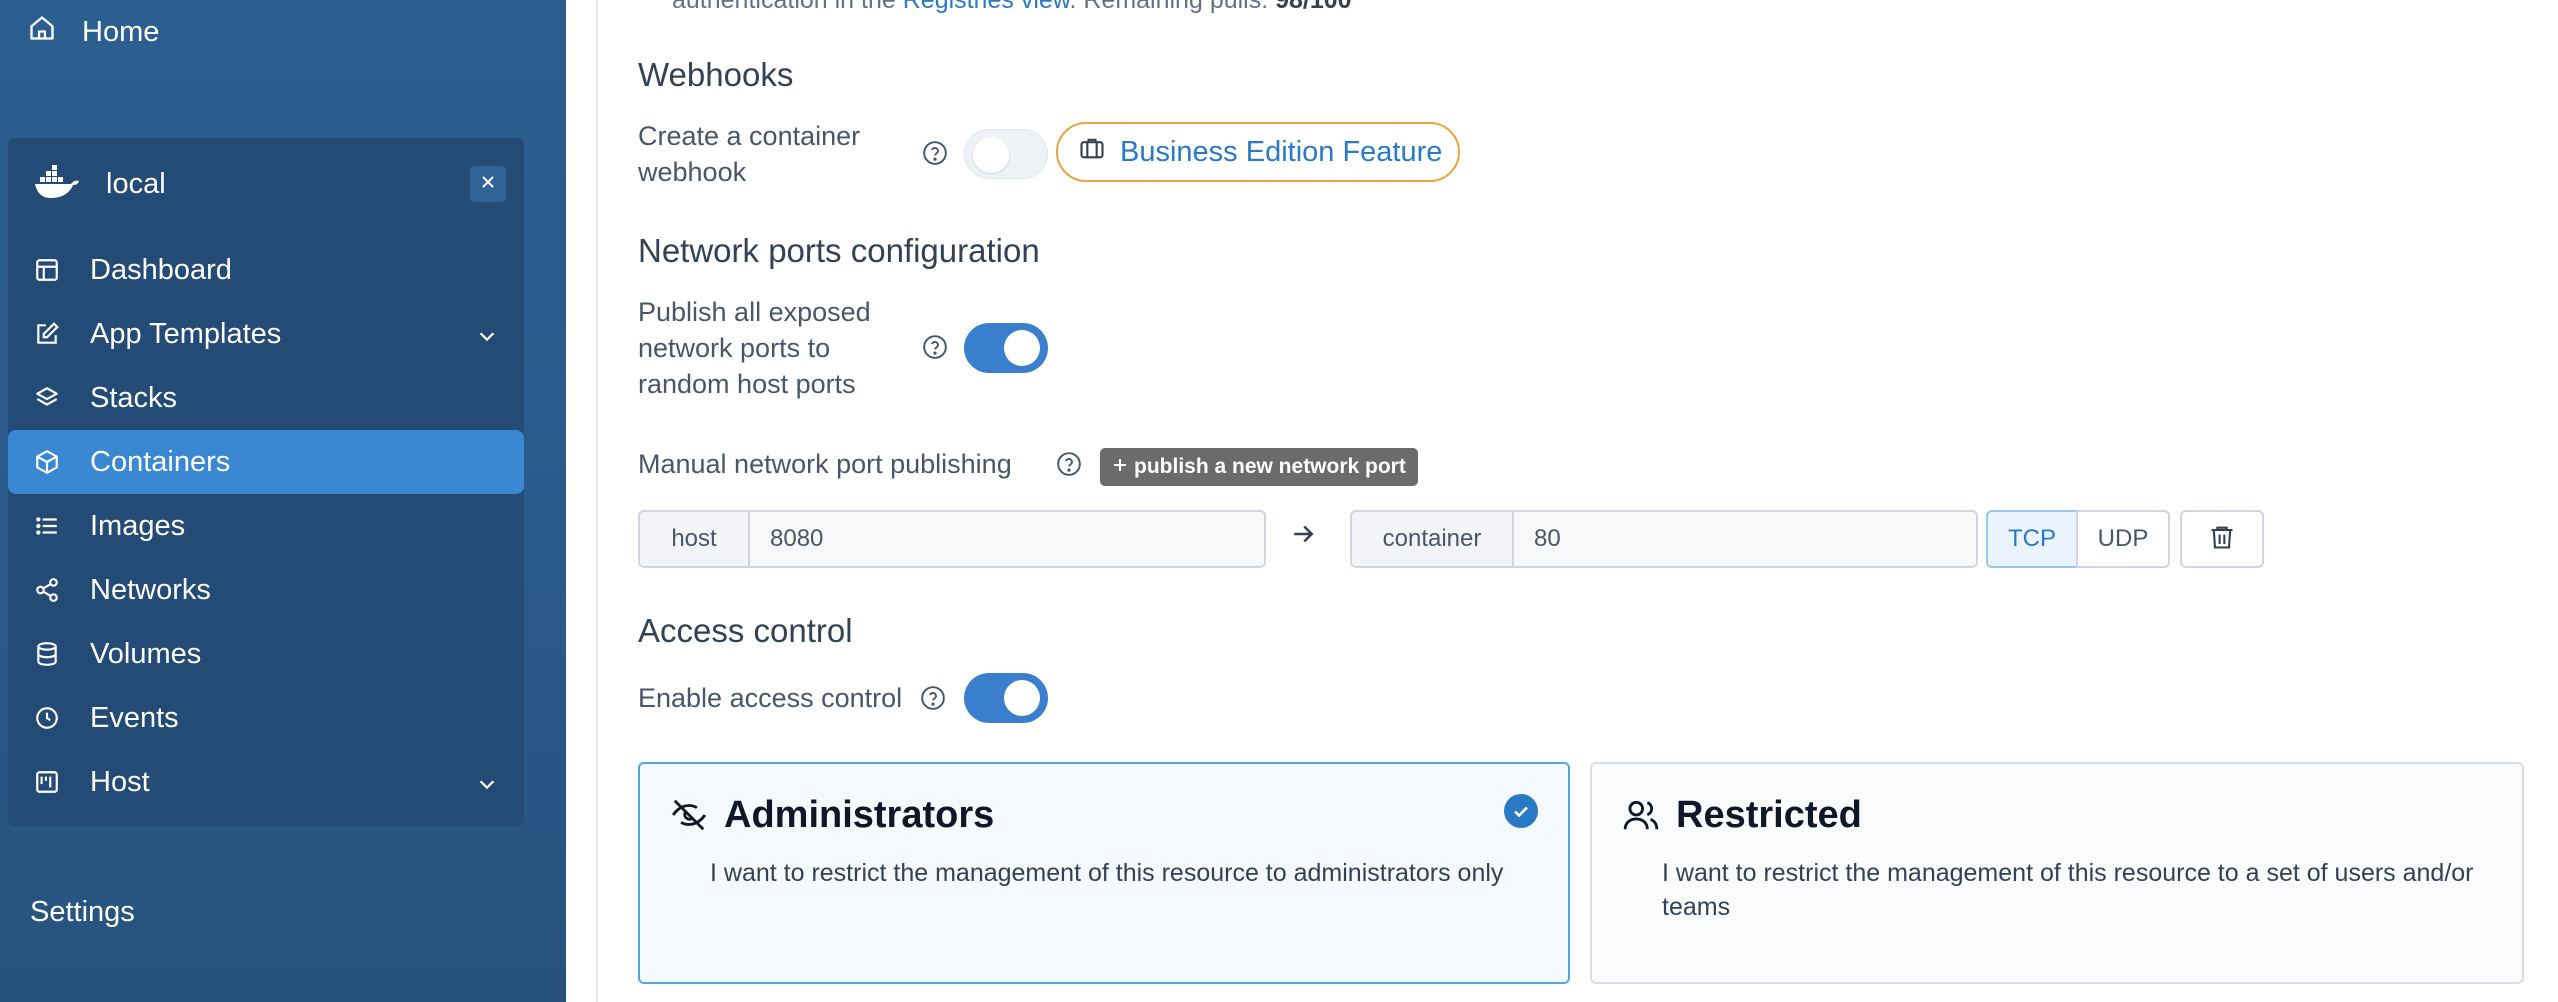  What do you see at coordinates (266, 718) in the screenshot?
I see `sidebar-item-events: Events` at bounding box center [266, 718].